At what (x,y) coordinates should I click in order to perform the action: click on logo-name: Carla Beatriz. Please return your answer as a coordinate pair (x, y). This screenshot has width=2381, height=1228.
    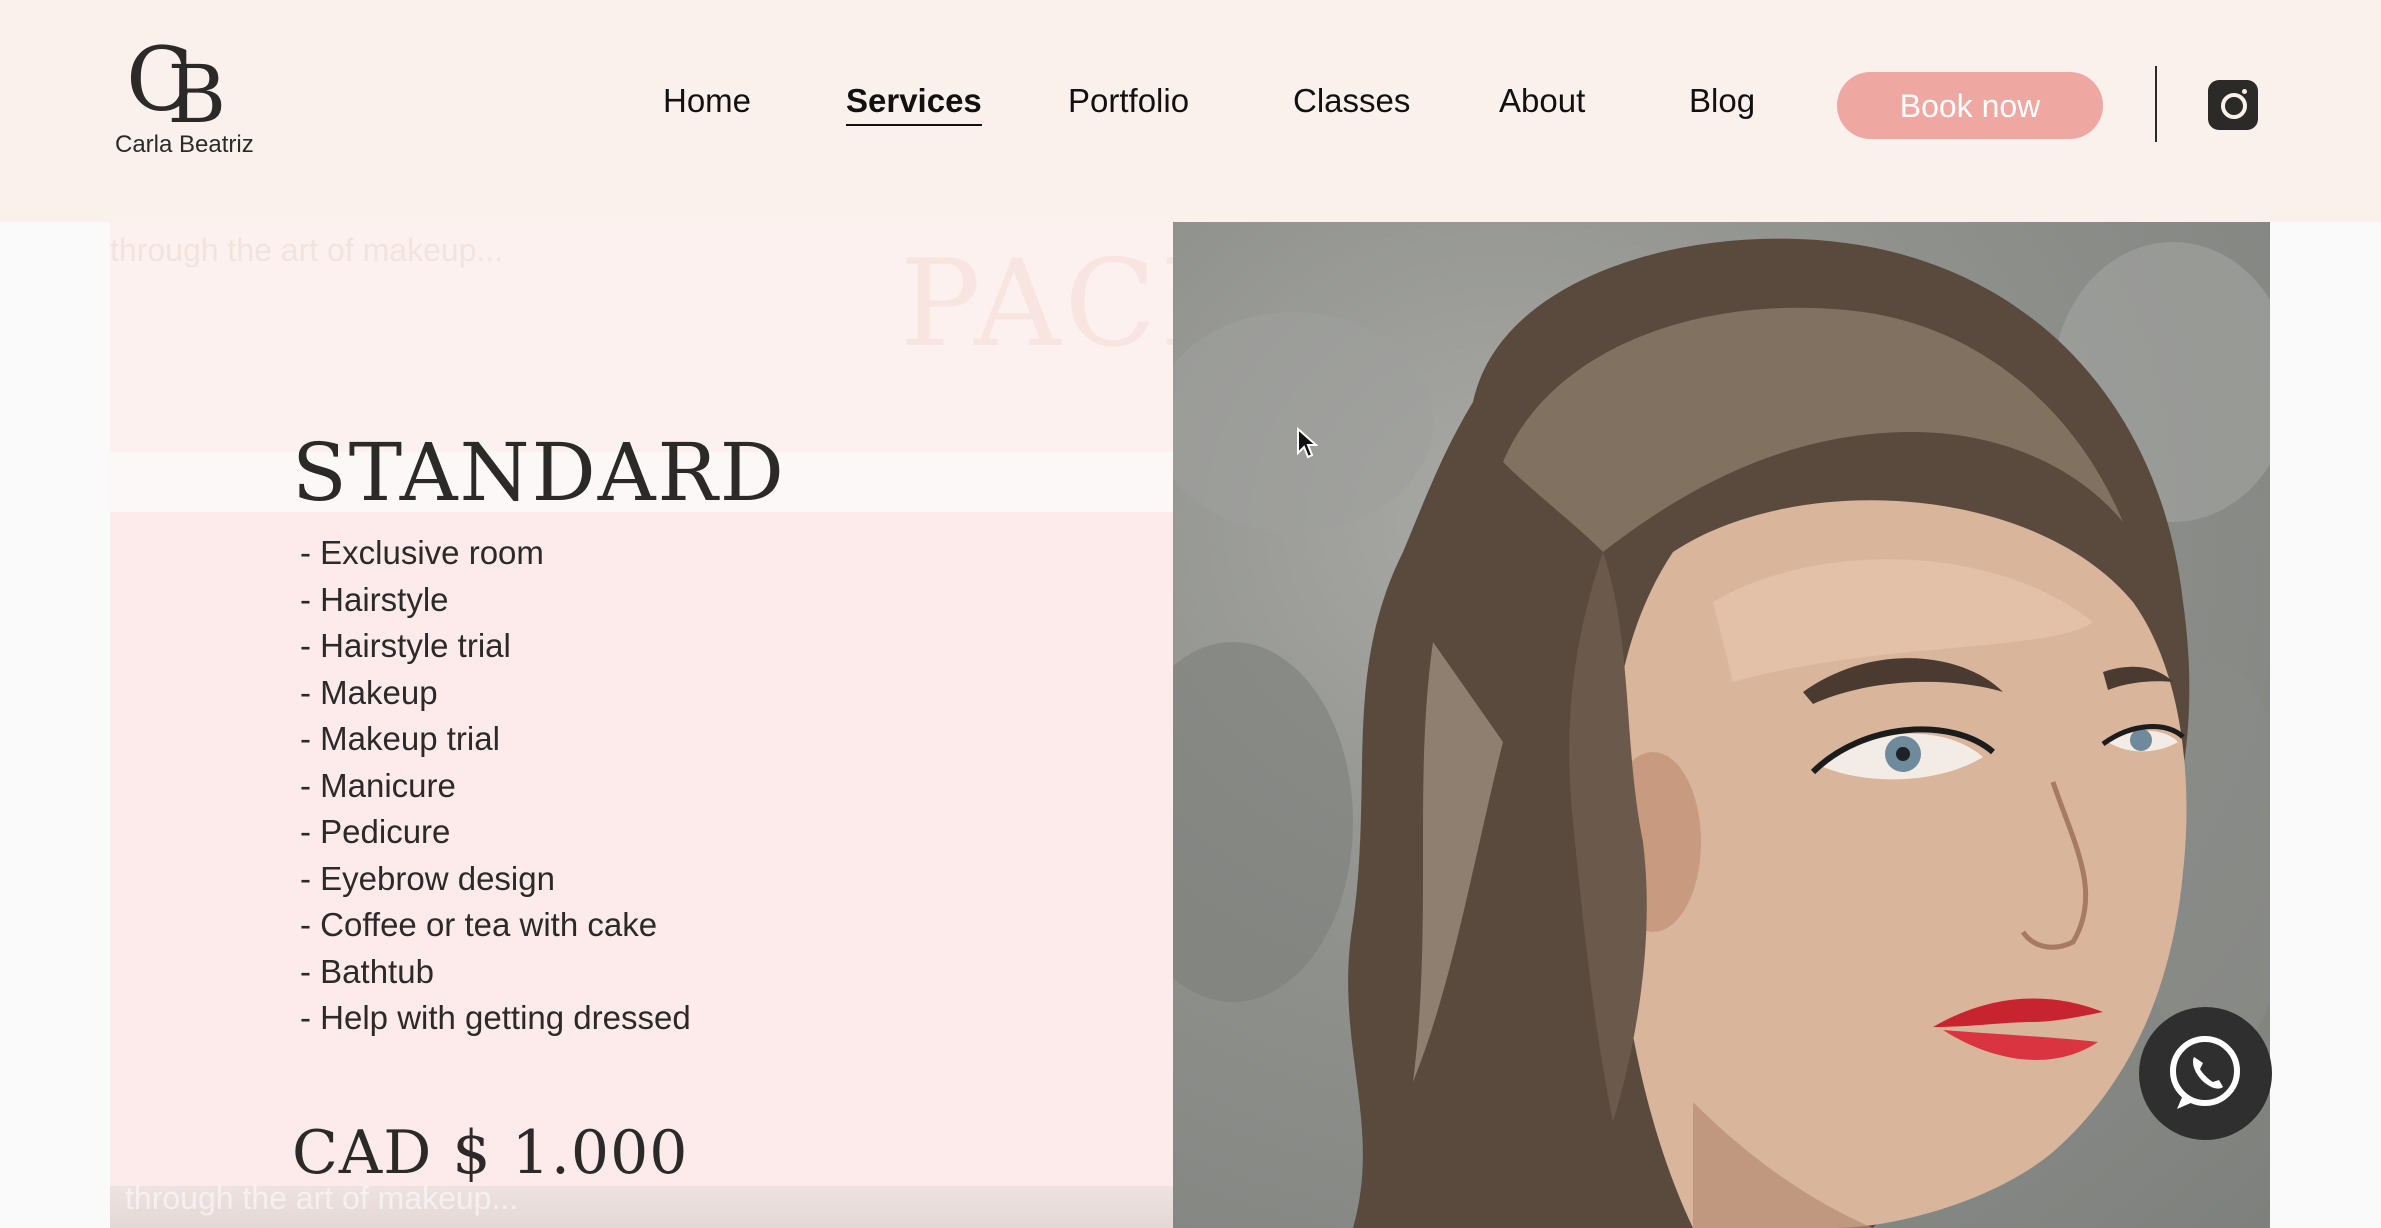
    Looking at the image, I should click on (184, 144).